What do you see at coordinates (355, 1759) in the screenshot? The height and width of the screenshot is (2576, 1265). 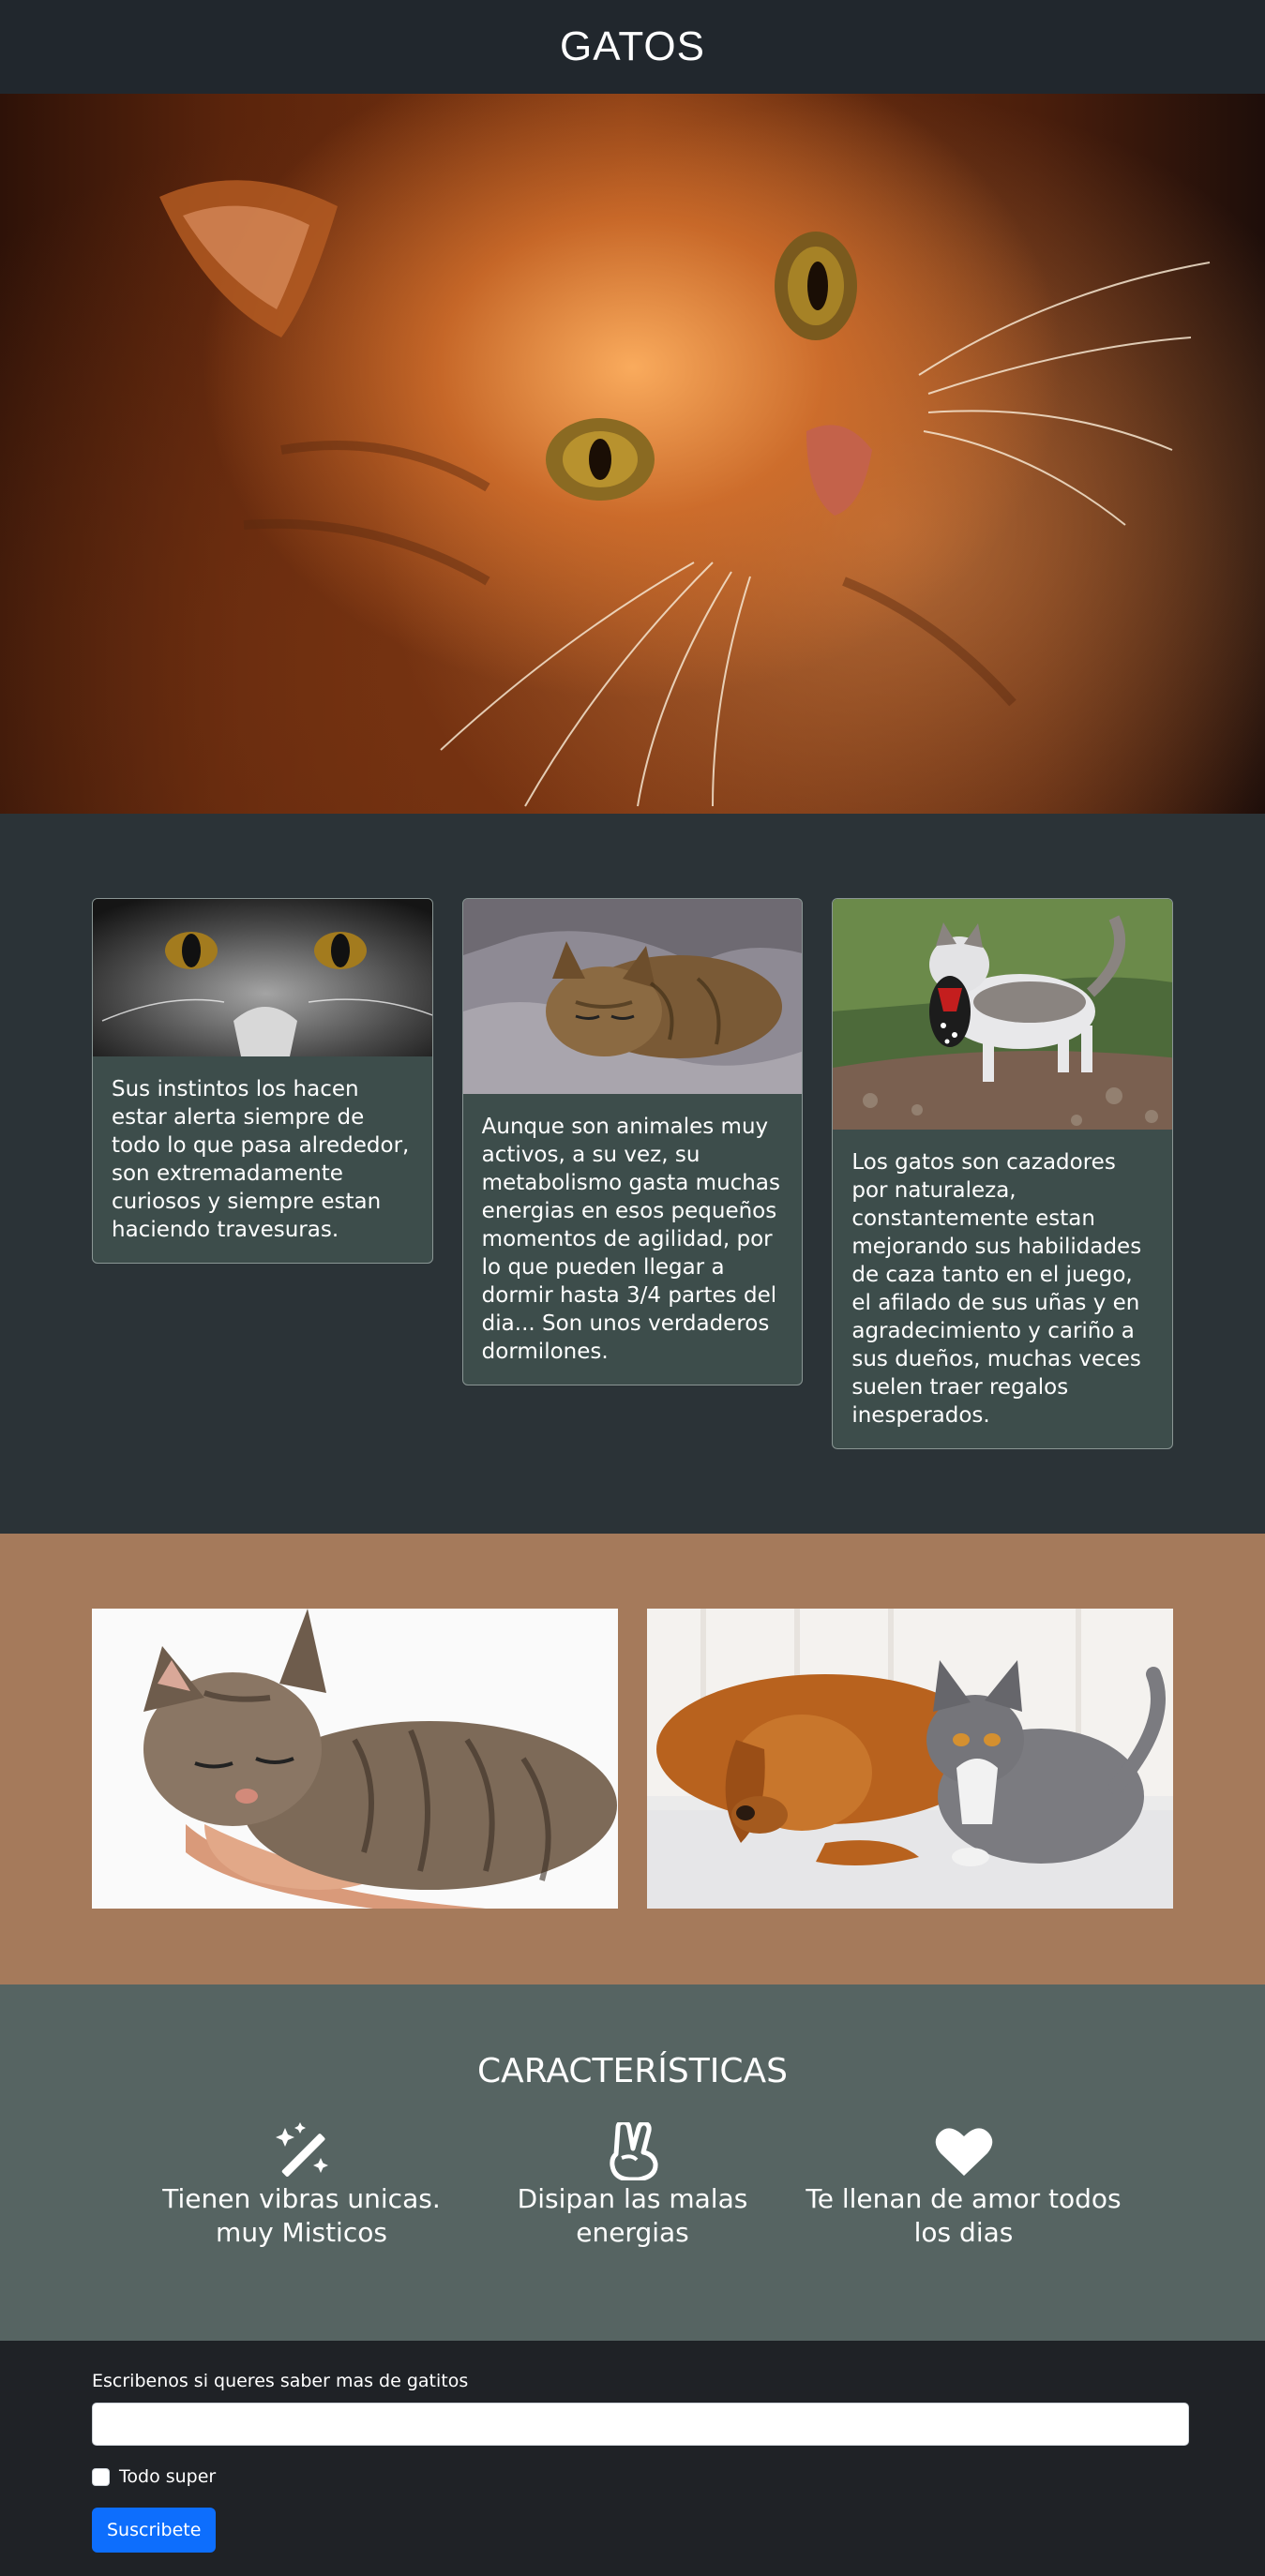 I see `photo-kitten-in-hand` at bounding box center [355, 1759].